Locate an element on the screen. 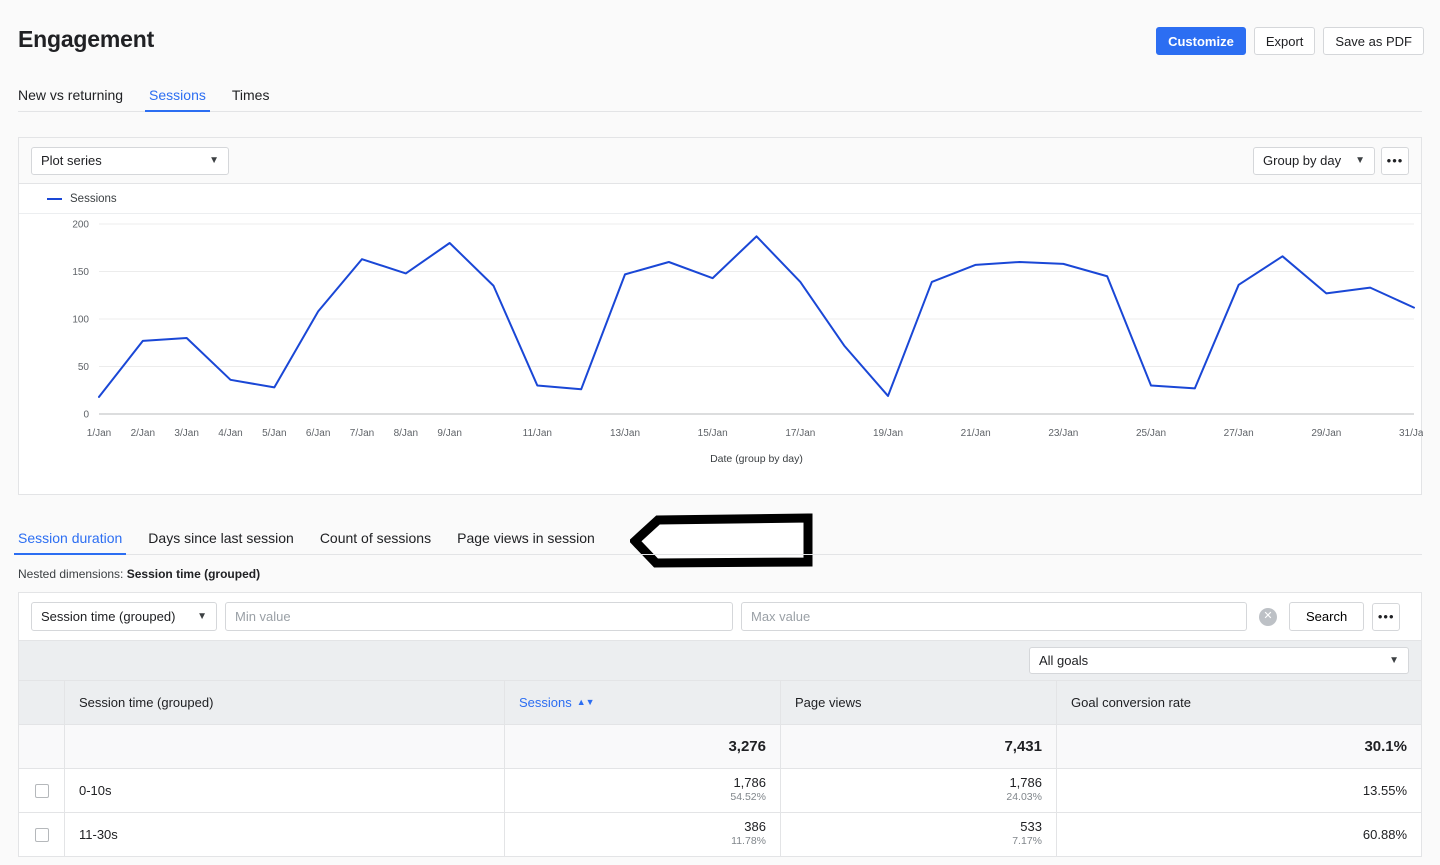 This screenshot has width=1440, height=865. plot-series-label: Plot series is located at coordinates (71, 160).